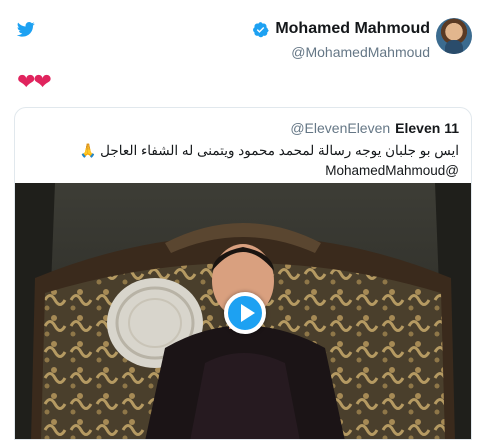  I want to click on quoted-author-name: Eleven 11, so click(427, 128).